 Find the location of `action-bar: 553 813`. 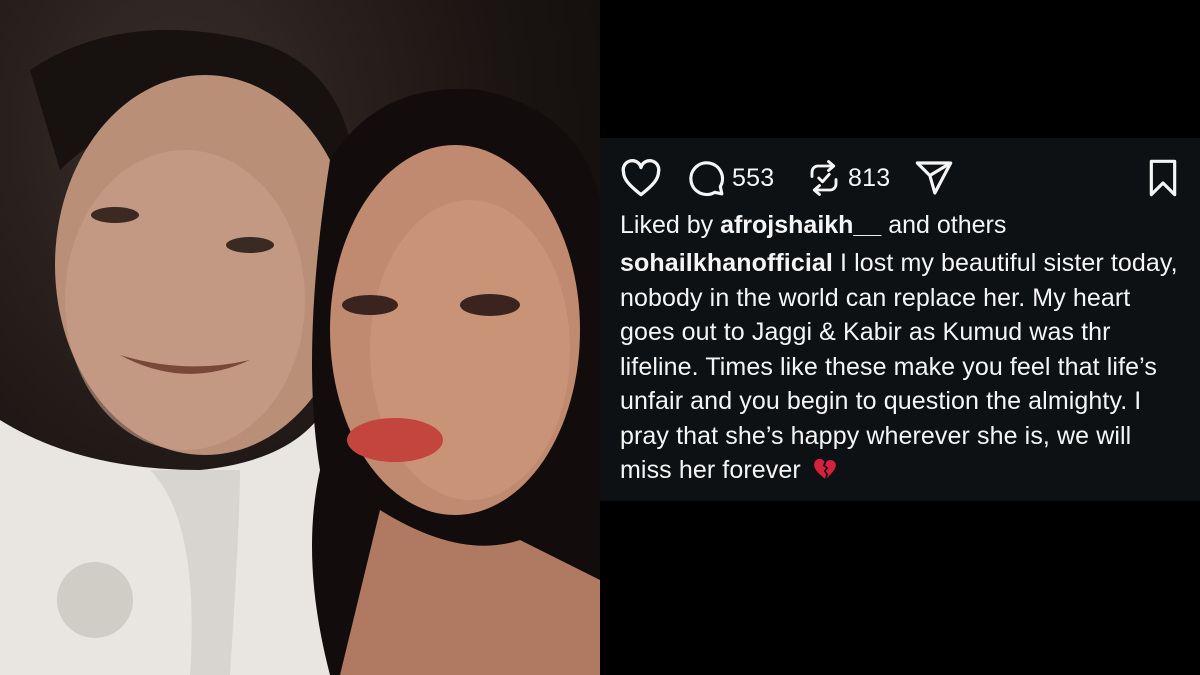

action-bar: 553 813 is located at coordinates (900, 178).